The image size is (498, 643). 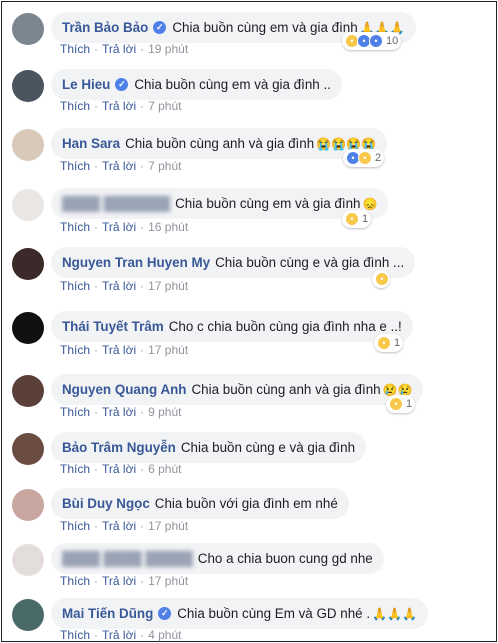 I want to click on comment-actions: Thích · Trả lời · 7 phút, so click(x=121, y=106).